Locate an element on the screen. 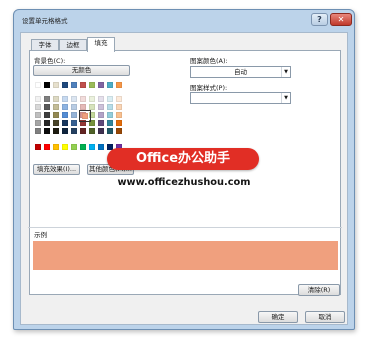 The width and height of the screenshot is (367, 341). pattern-color-value: 自动 is located at coordinates (240, 72).